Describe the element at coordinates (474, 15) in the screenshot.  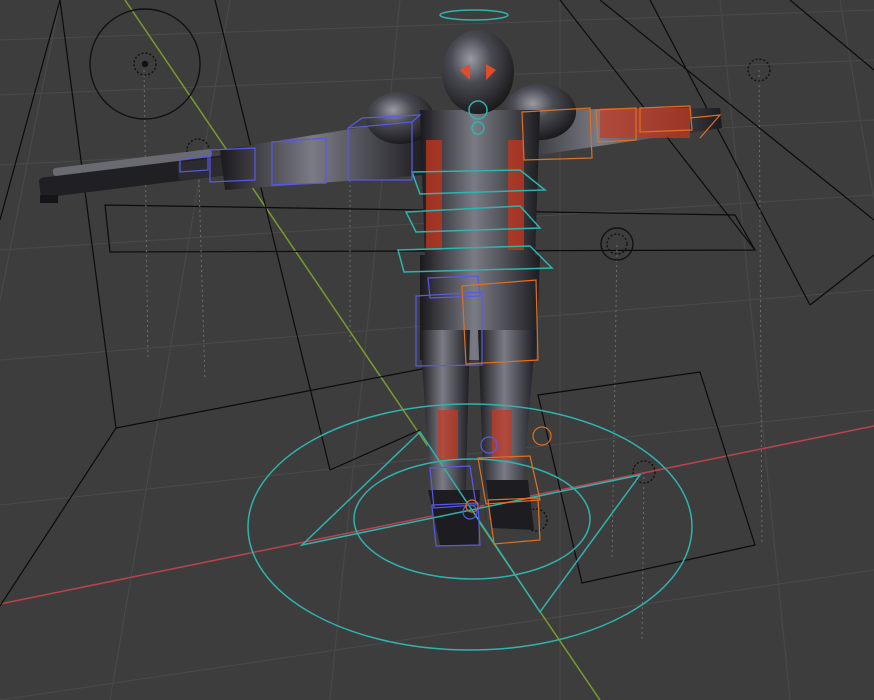
I see `head-control` at that location.